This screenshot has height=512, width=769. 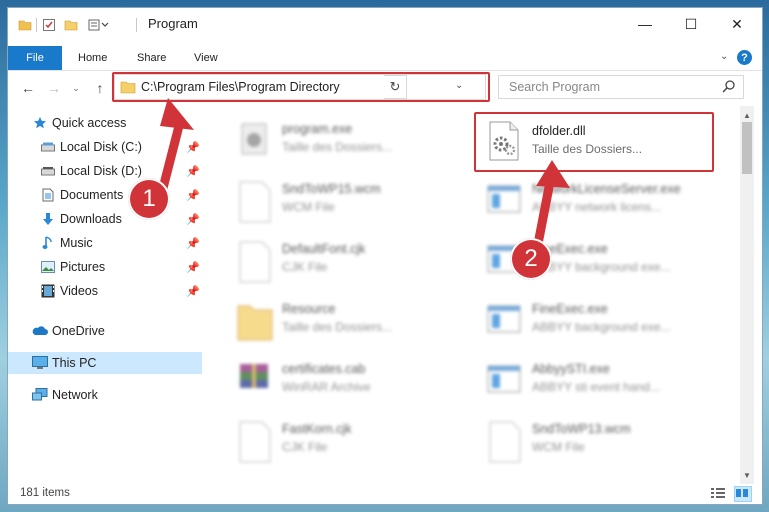 What do you see at coordinates (151, 58) in the screenshot?
I see `tab-share: Share` at bounding box center [151, 58].